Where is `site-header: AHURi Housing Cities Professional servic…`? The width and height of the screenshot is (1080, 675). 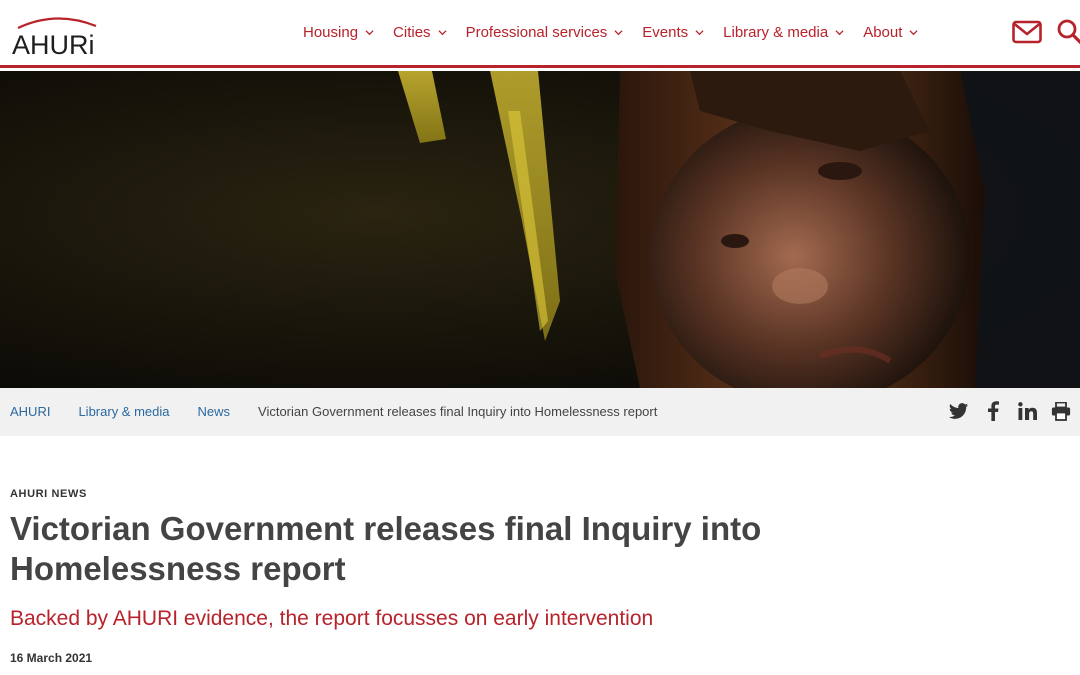 site-header: AHURi Housing Cities Professional servic… is located at coordinates (540, 34).